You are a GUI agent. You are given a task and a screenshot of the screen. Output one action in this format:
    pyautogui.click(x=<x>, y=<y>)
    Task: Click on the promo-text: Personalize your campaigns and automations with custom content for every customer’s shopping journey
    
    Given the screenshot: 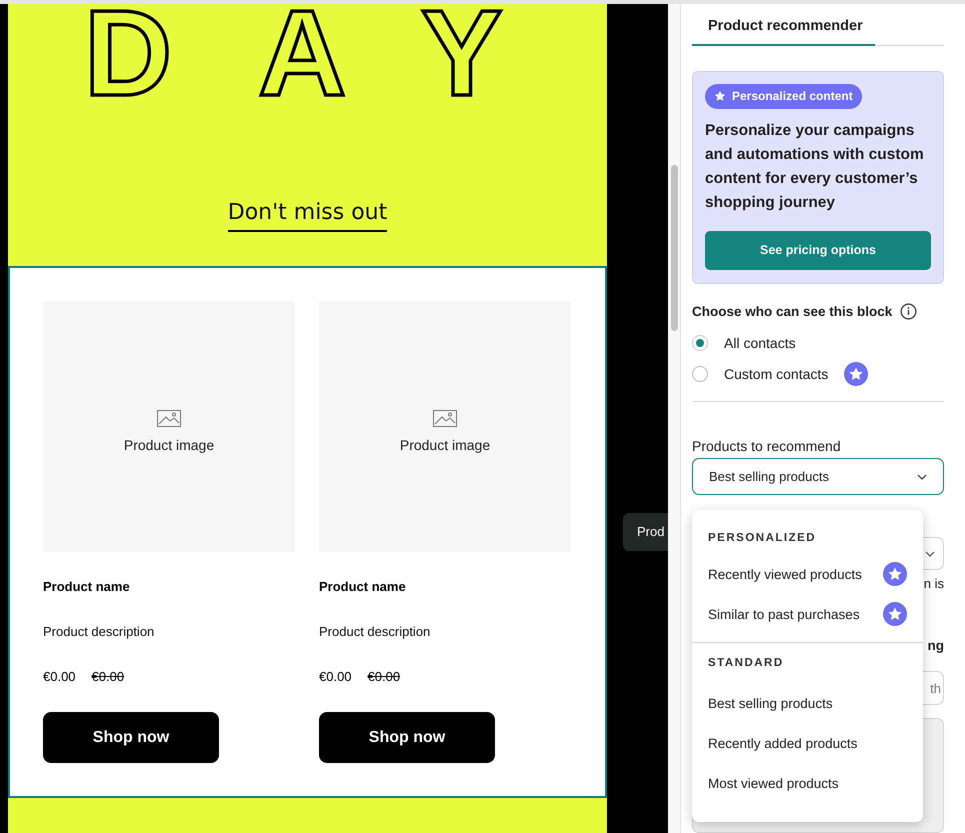 What is the action you would take?
    pyautogui.click(x=815, y=166)
    